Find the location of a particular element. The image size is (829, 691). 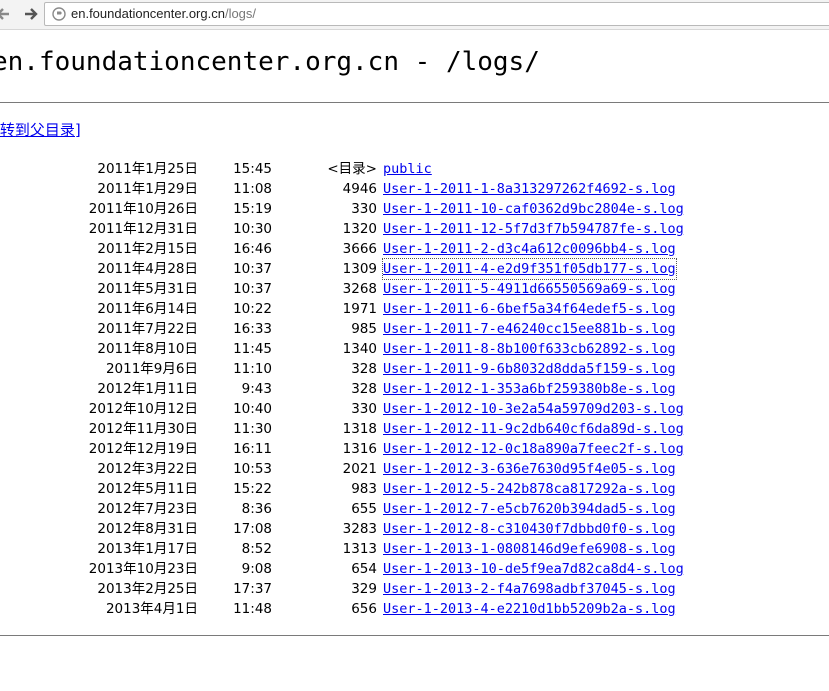

entry-date: 2011年1月25日 is located at coordinates (147, 169).